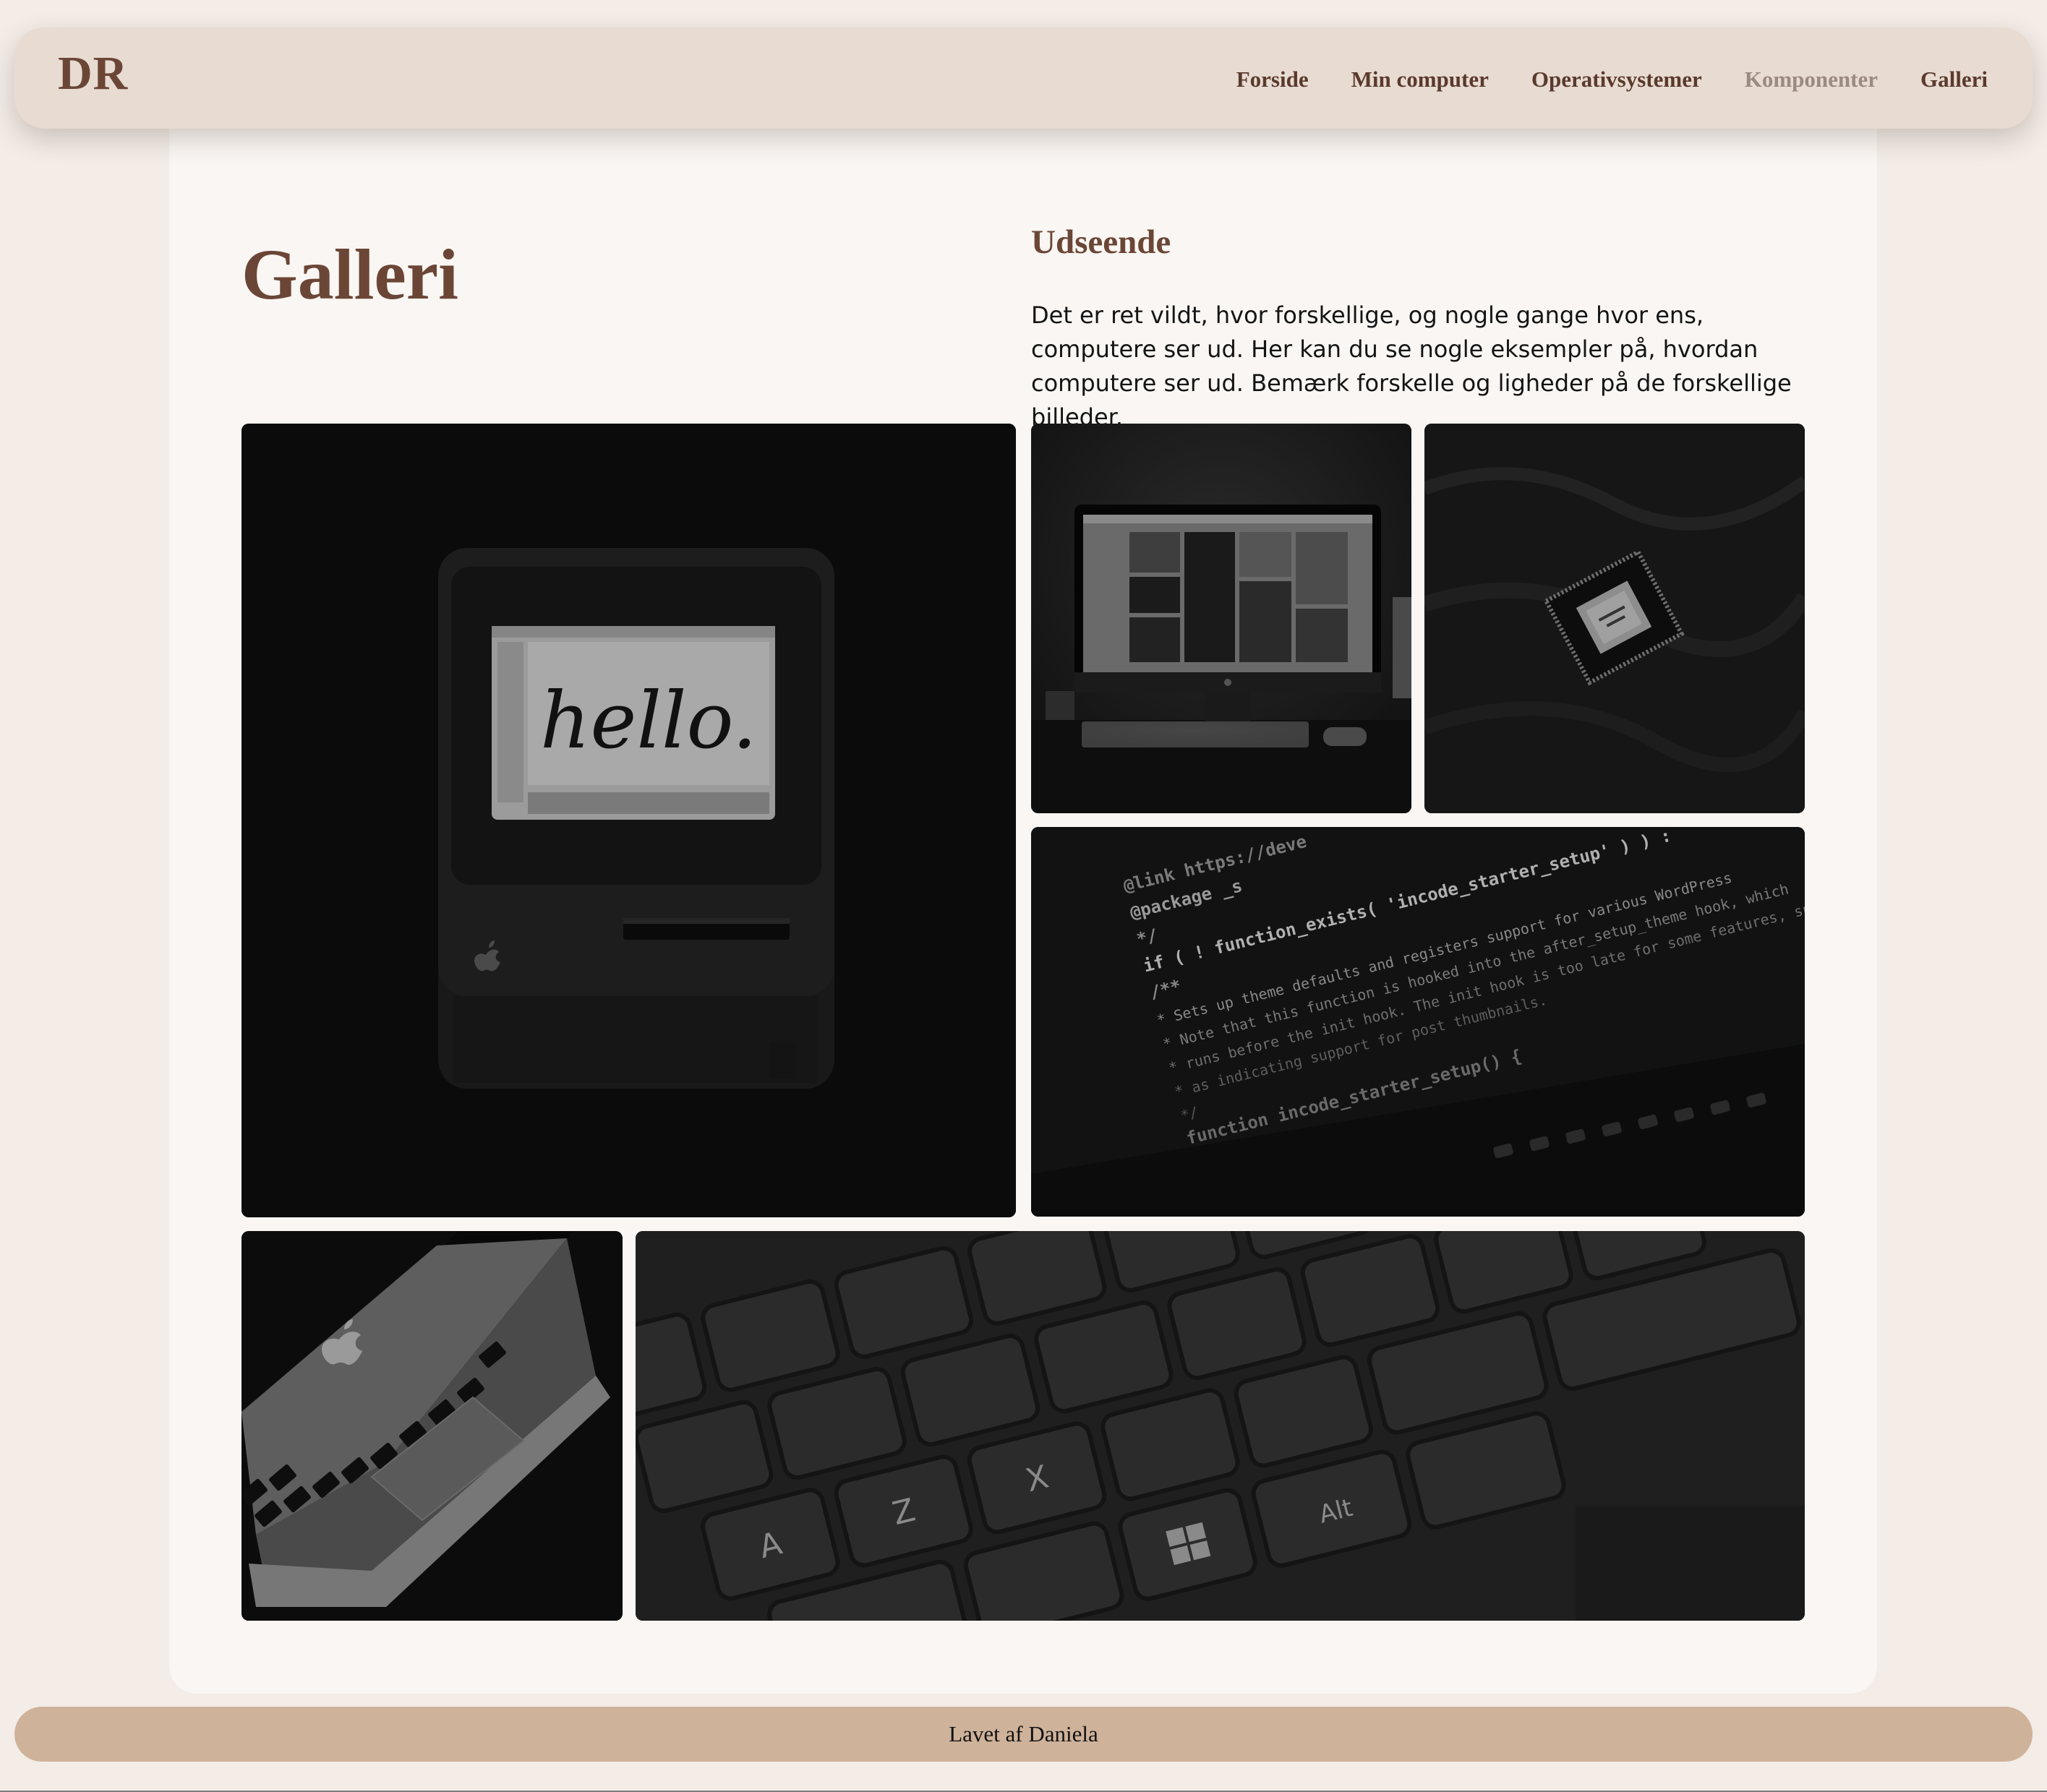  Describe the element at coordinates (1420, 80) in the screenshot. I see `nav-link-min-computer: Min computer` at that location.